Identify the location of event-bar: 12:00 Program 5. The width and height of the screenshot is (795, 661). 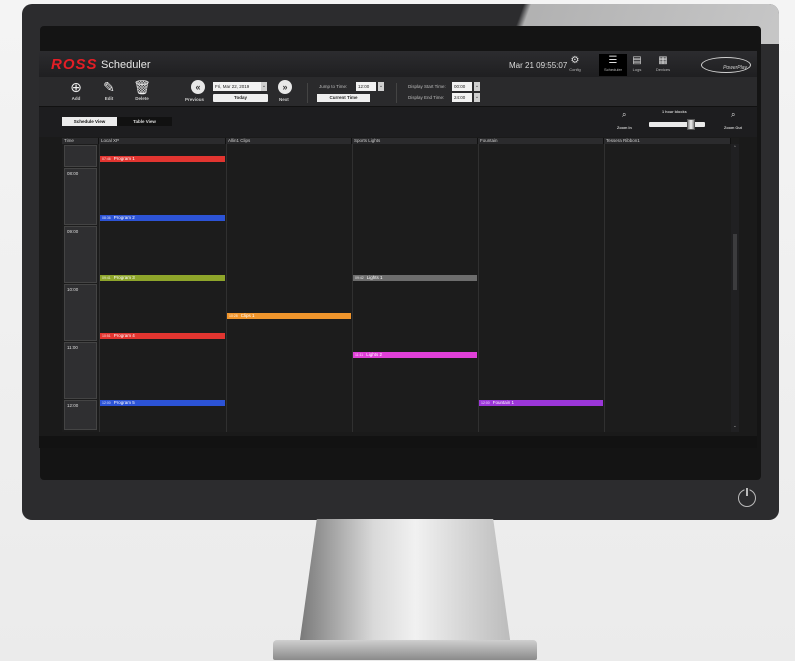
(162, 403).